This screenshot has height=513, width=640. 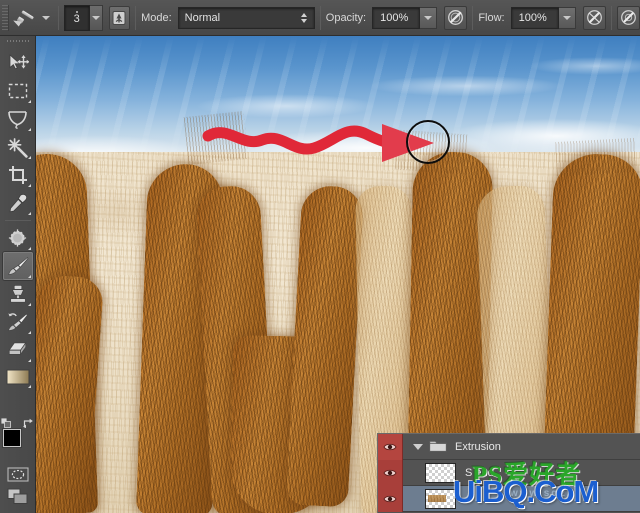 I want to click on crop-icon, so click(x=17, y=175).